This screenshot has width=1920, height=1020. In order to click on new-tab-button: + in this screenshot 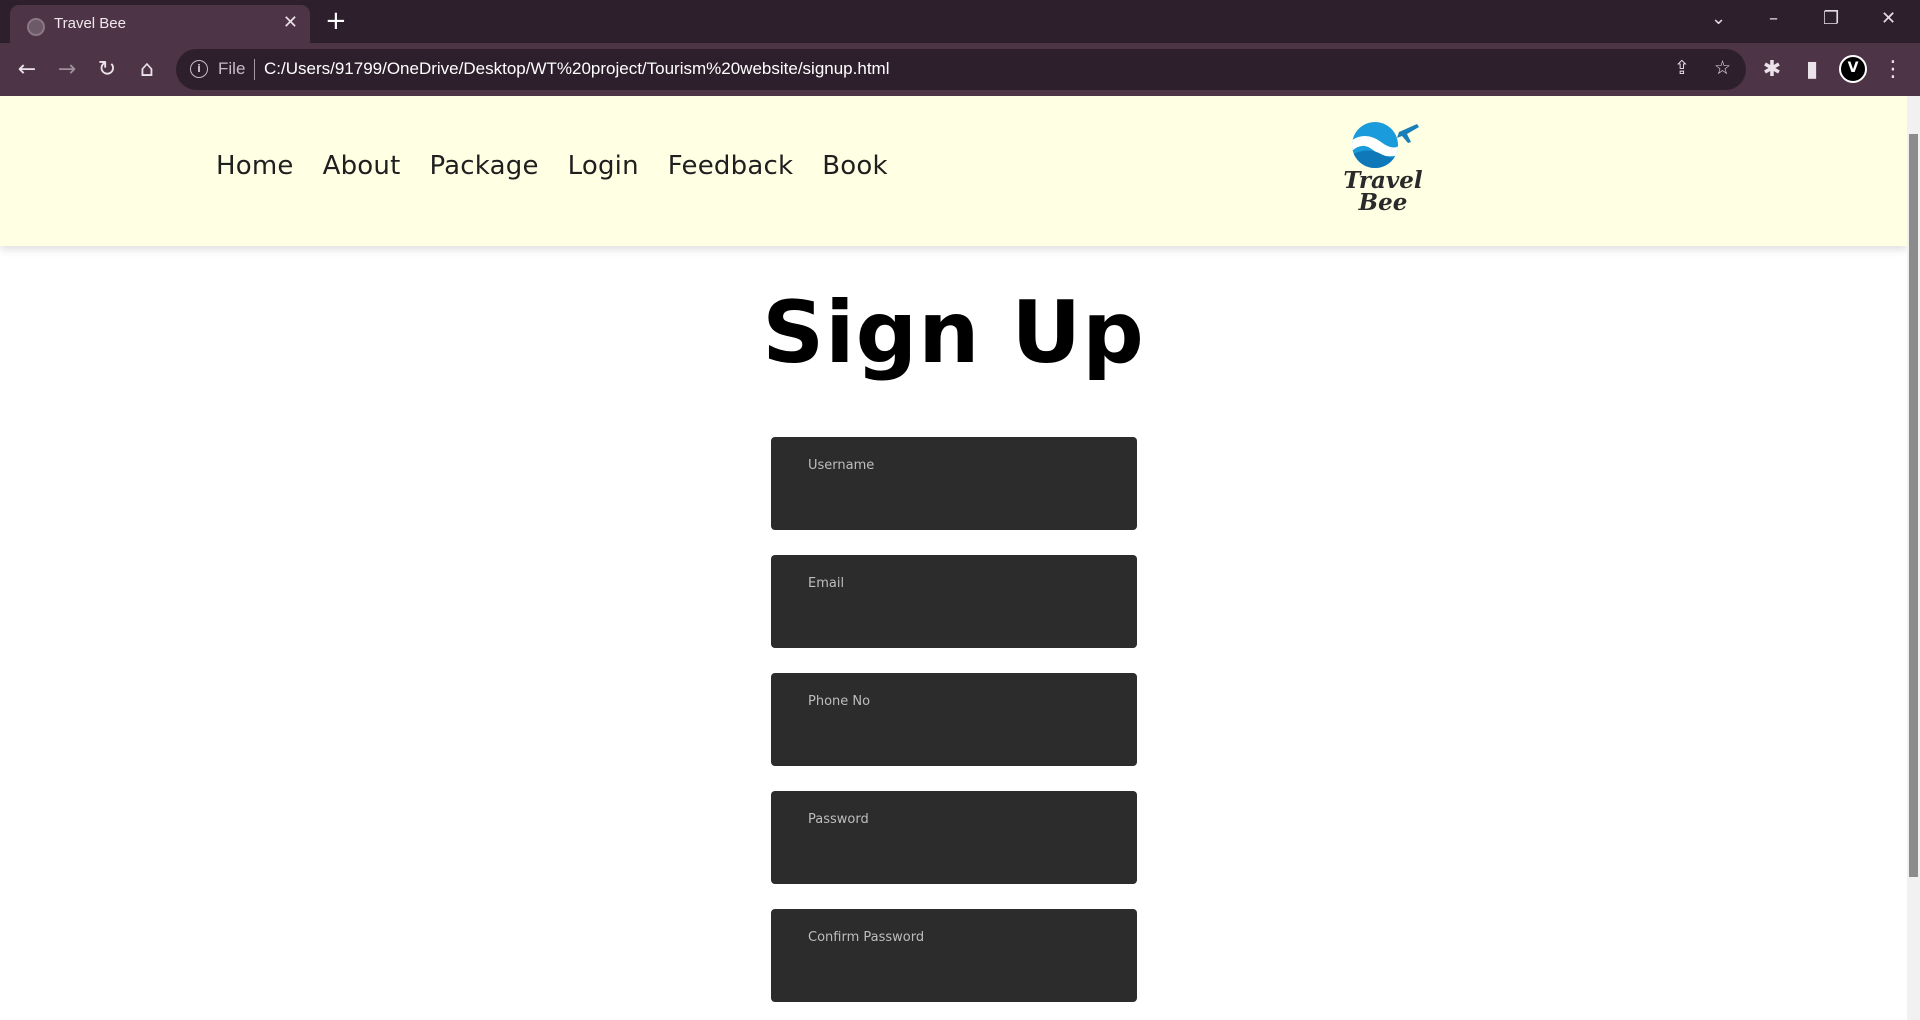, I will do `click(336, 21)`.